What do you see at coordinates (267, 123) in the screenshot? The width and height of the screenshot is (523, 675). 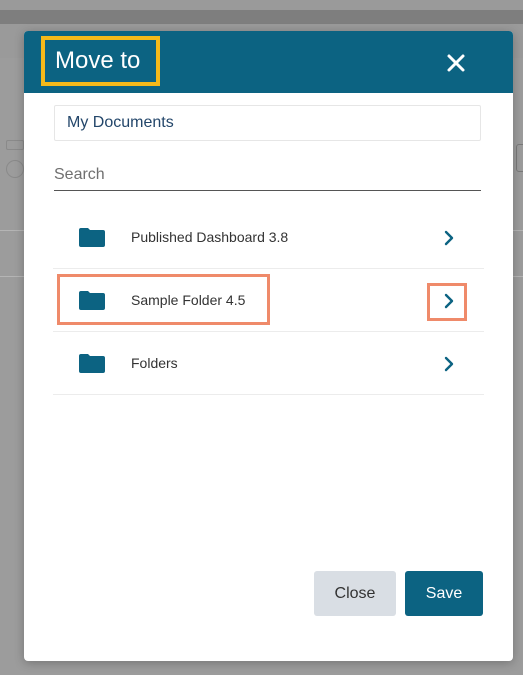 I see `current-location-field: My Documents` at bounding box center [267, 123].